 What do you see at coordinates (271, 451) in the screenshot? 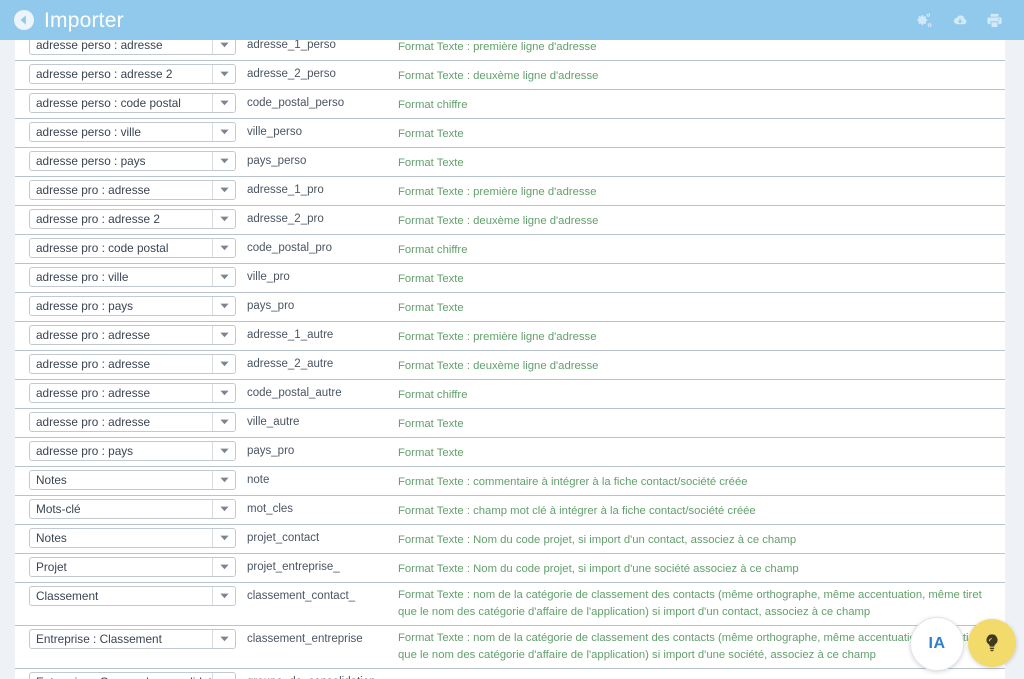
I see `source-column-name: pays_pro` at bounding box center [271, 451].